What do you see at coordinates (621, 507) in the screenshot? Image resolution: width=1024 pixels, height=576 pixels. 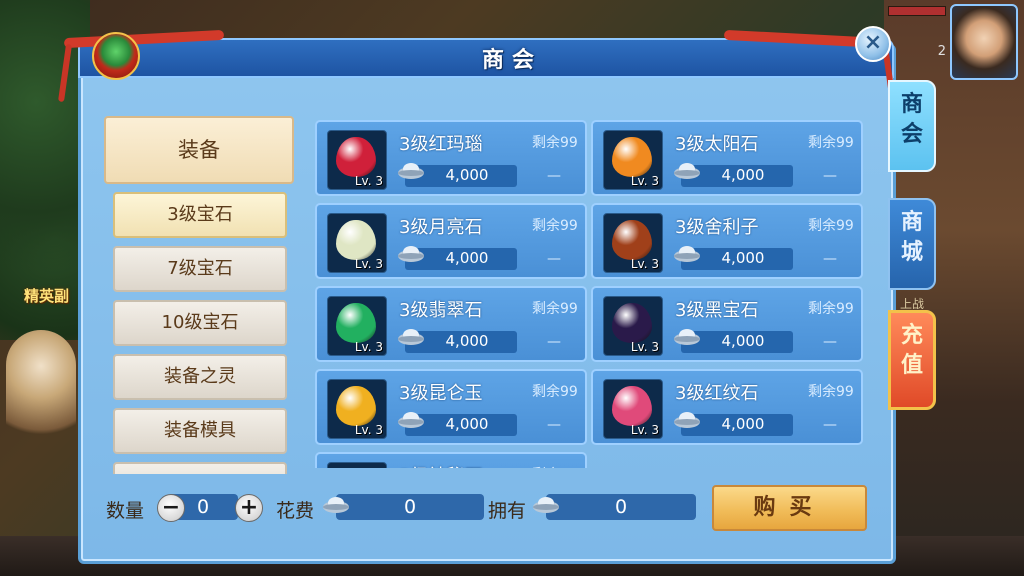 I see `own-field: 0` at bounding box center [621, 507].